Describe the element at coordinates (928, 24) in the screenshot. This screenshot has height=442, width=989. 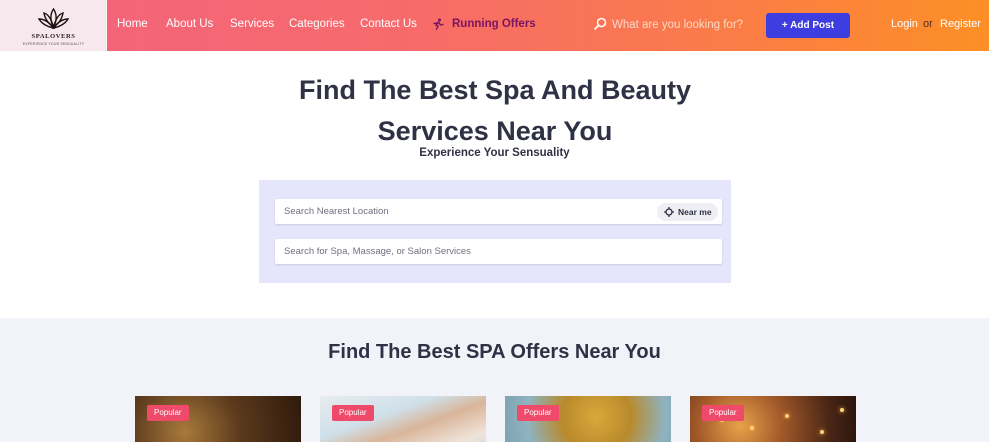
I see `or-separator: or` at that location.